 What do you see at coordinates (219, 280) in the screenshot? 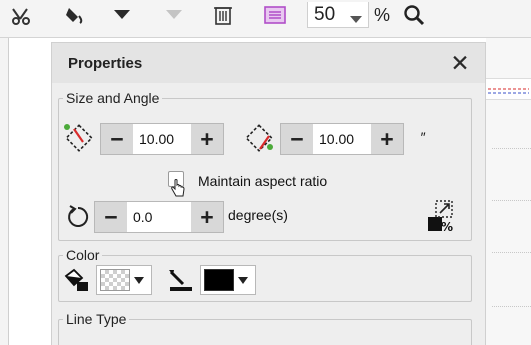
I see `line-color-swatch` at bounding box center [219, 280].